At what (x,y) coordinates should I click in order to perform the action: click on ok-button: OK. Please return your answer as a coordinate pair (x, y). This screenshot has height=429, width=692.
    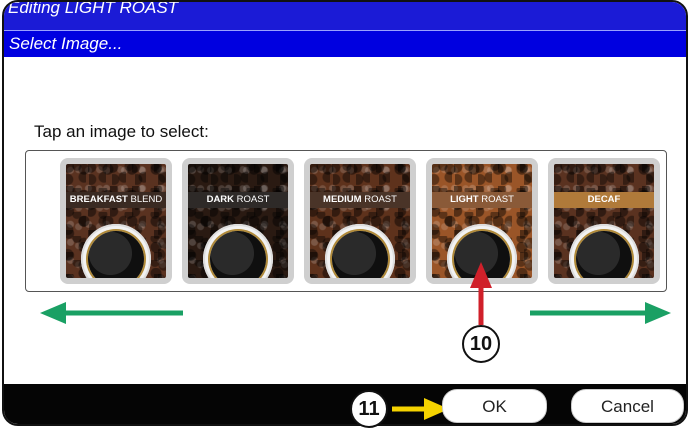
    Looking at the image, I should click on (494, 406).